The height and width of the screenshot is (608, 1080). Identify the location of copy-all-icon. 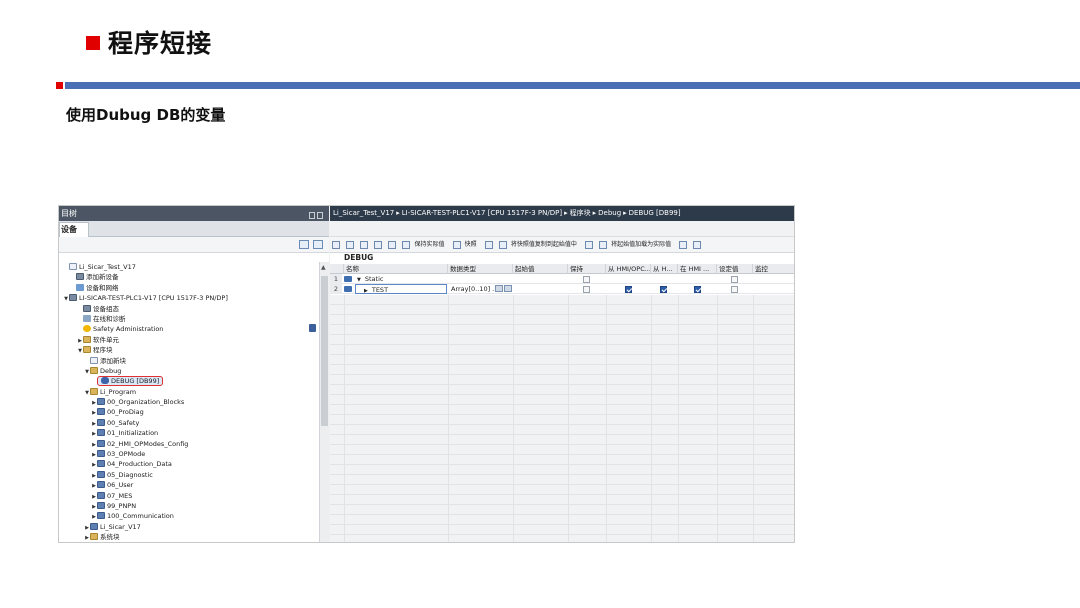
(502, 245).